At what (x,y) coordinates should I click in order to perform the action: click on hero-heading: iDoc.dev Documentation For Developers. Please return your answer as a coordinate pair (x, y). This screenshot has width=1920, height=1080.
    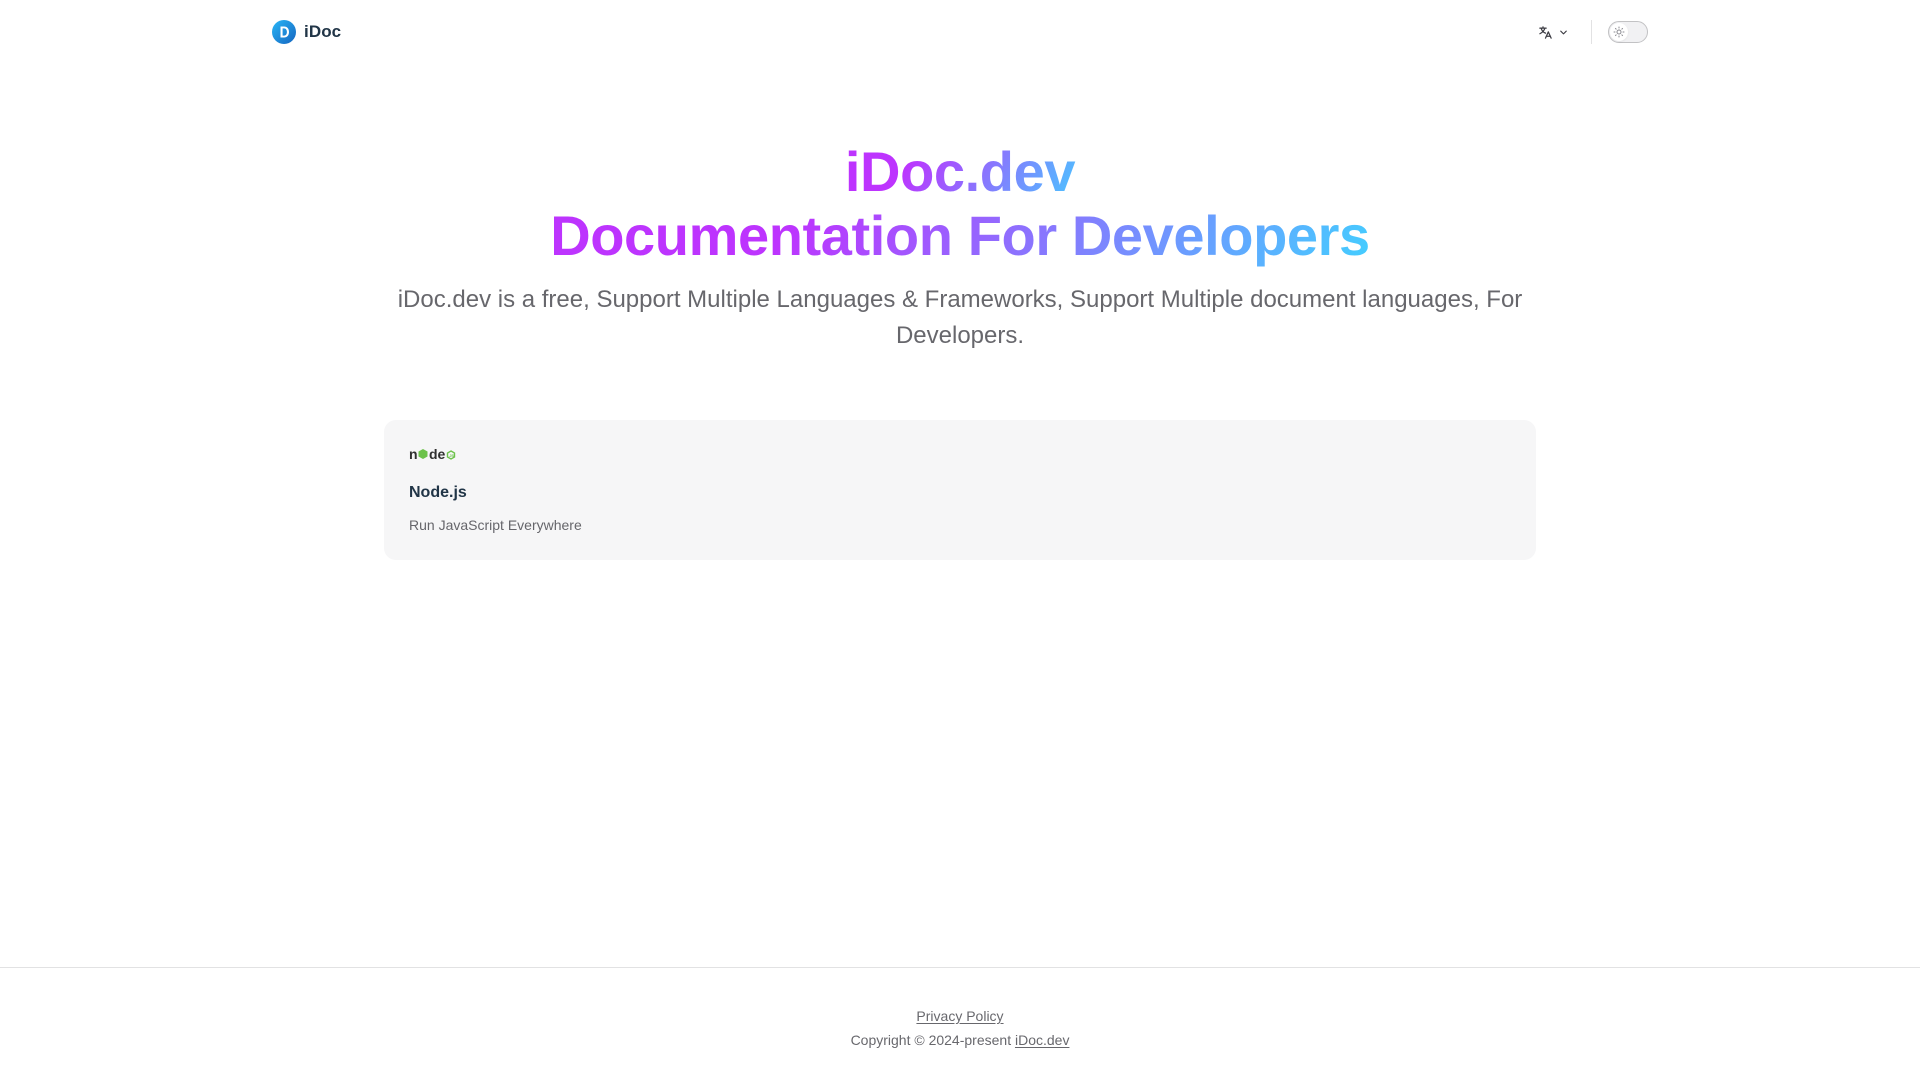
    Looking at the image, I should click on (960, 204).